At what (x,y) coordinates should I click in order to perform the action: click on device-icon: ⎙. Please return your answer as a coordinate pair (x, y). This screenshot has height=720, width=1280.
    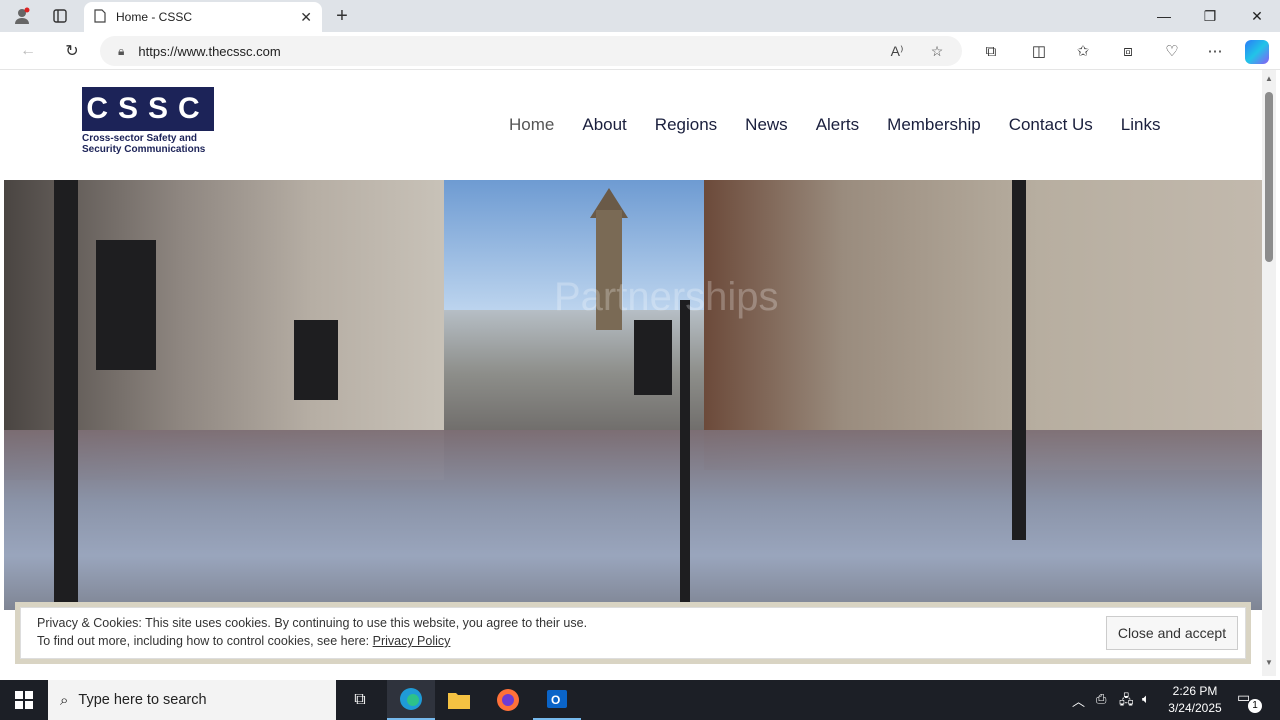
    Looking at the image, I should click on (1101, 699).